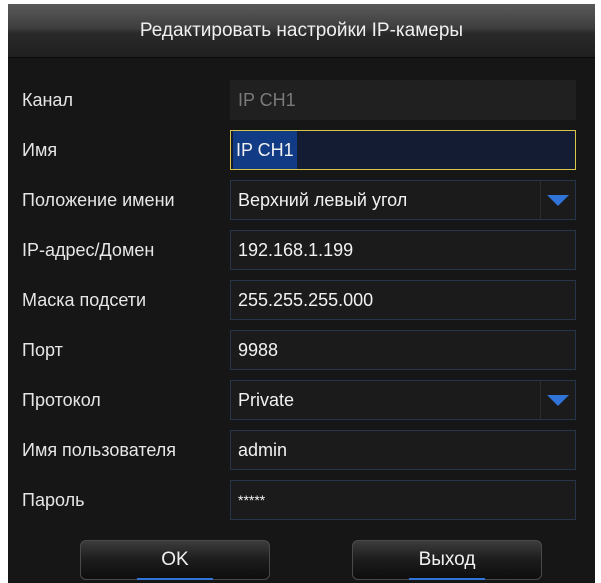 This screenshot has height=583, width=601. Describe the element at coordinates (40, 150) in the screenshot. I see `name-label: Имя` at that location.